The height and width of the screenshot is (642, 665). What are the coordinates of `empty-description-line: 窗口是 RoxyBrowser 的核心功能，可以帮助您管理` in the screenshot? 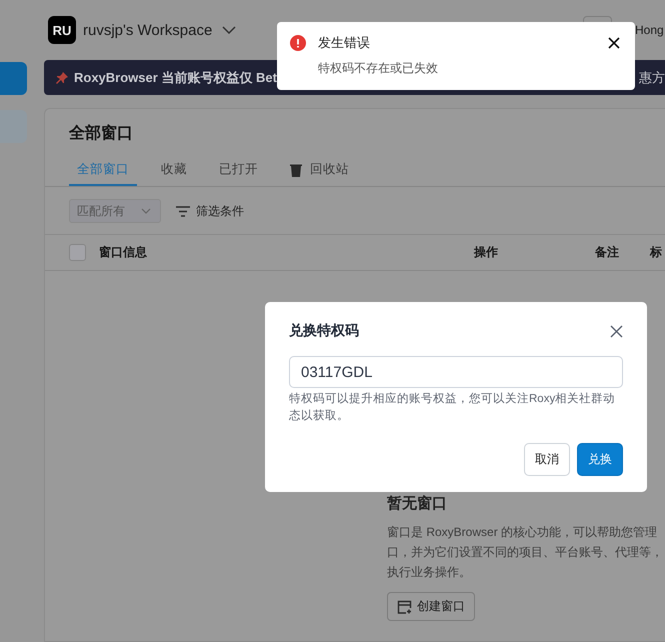 It's located at (522, 532).